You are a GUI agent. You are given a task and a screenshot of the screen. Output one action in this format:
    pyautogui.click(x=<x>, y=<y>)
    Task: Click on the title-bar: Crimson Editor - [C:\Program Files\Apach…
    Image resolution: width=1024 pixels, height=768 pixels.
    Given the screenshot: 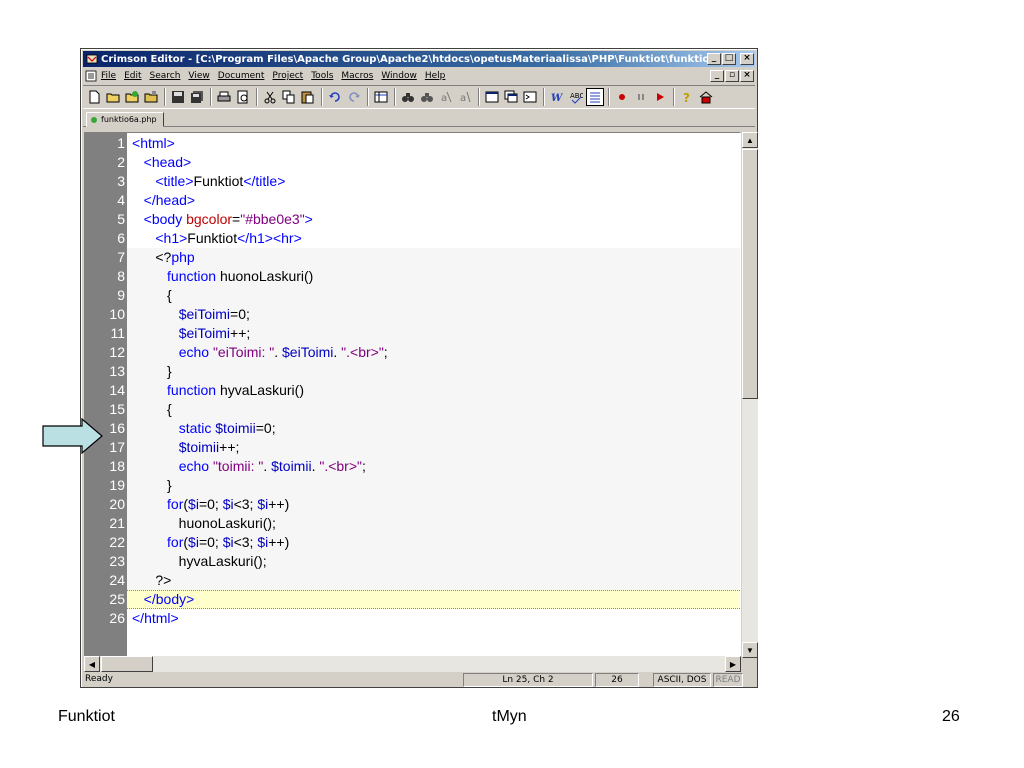 What is the action you would take?
    pyautogui.click(x=419, y=59)
    